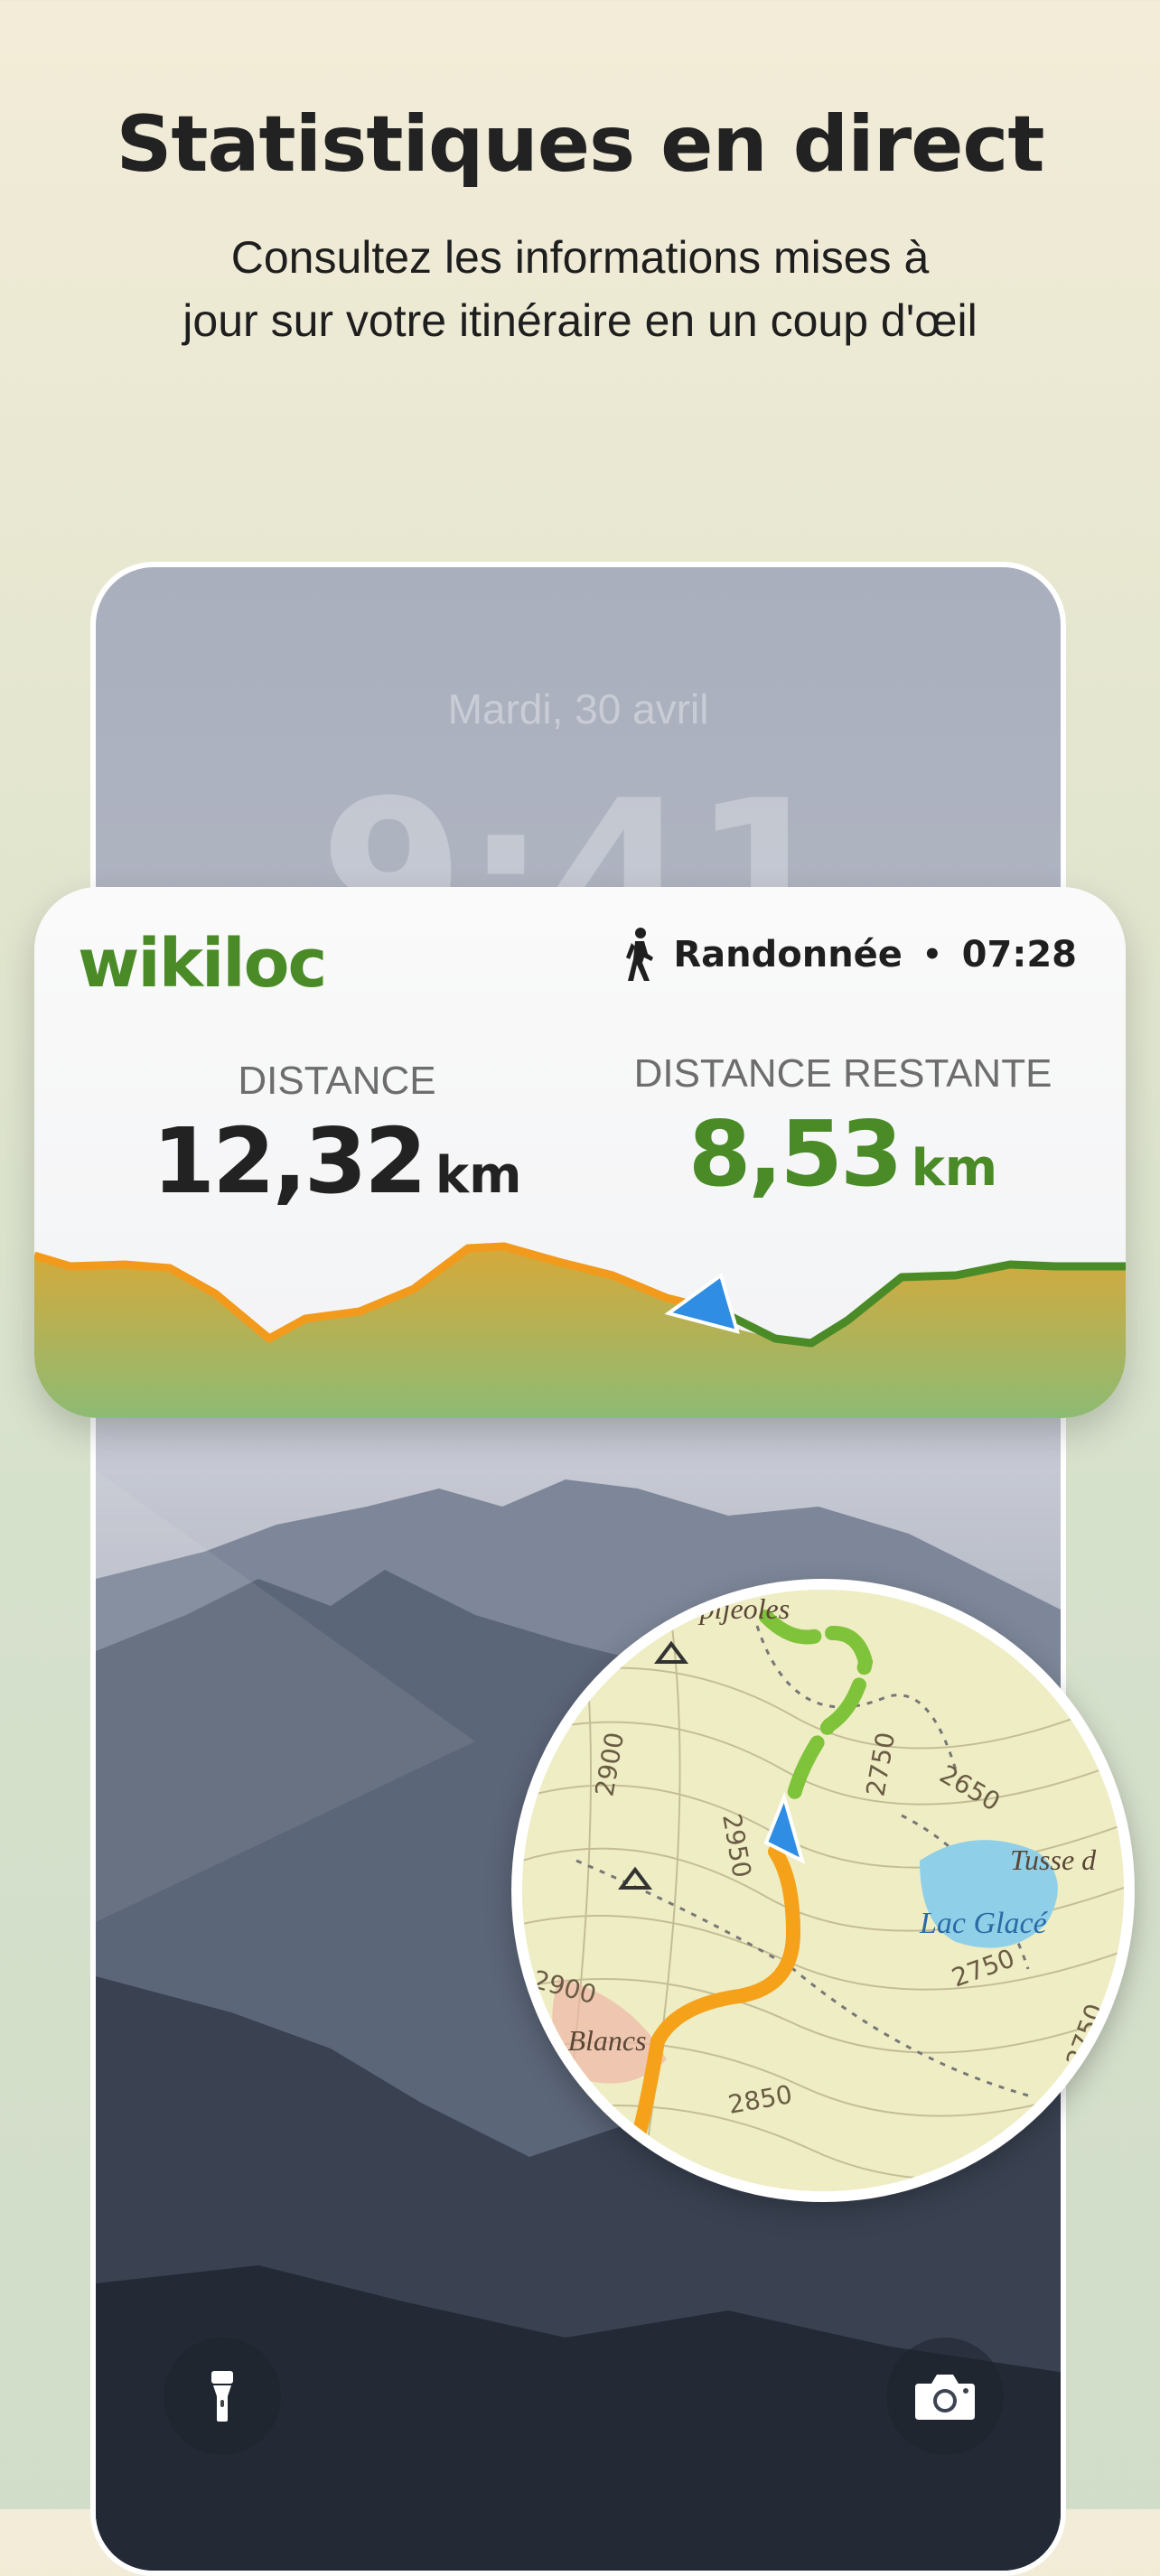  What do you see at coordinates (580, 144) in the screenshot?
I see `page-title: Statistiques en direct` at bounding box center [580, 144].